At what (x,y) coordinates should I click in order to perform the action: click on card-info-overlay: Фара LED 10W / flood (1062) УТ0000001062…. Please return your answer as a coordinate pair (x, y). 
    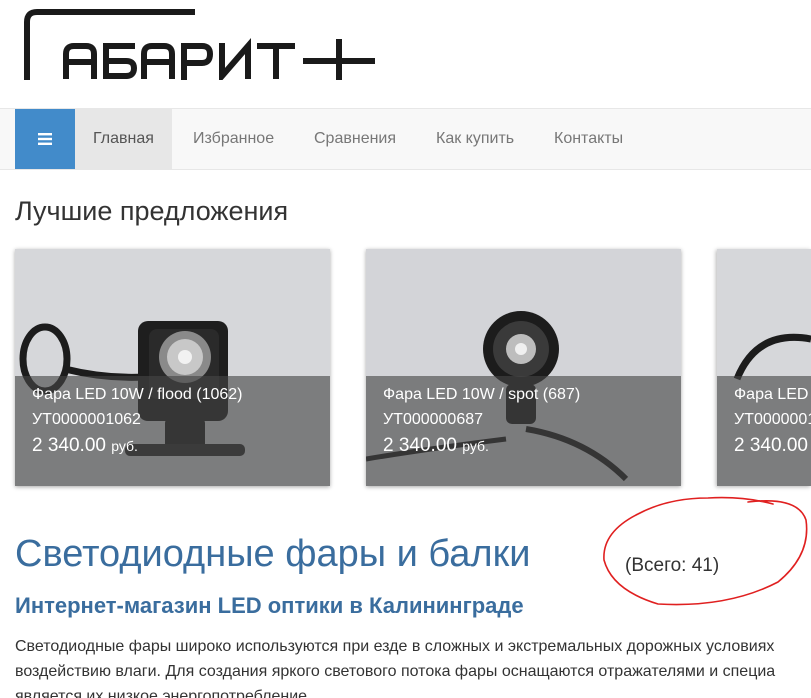
    Looking at the image, I should click on (172, 431).